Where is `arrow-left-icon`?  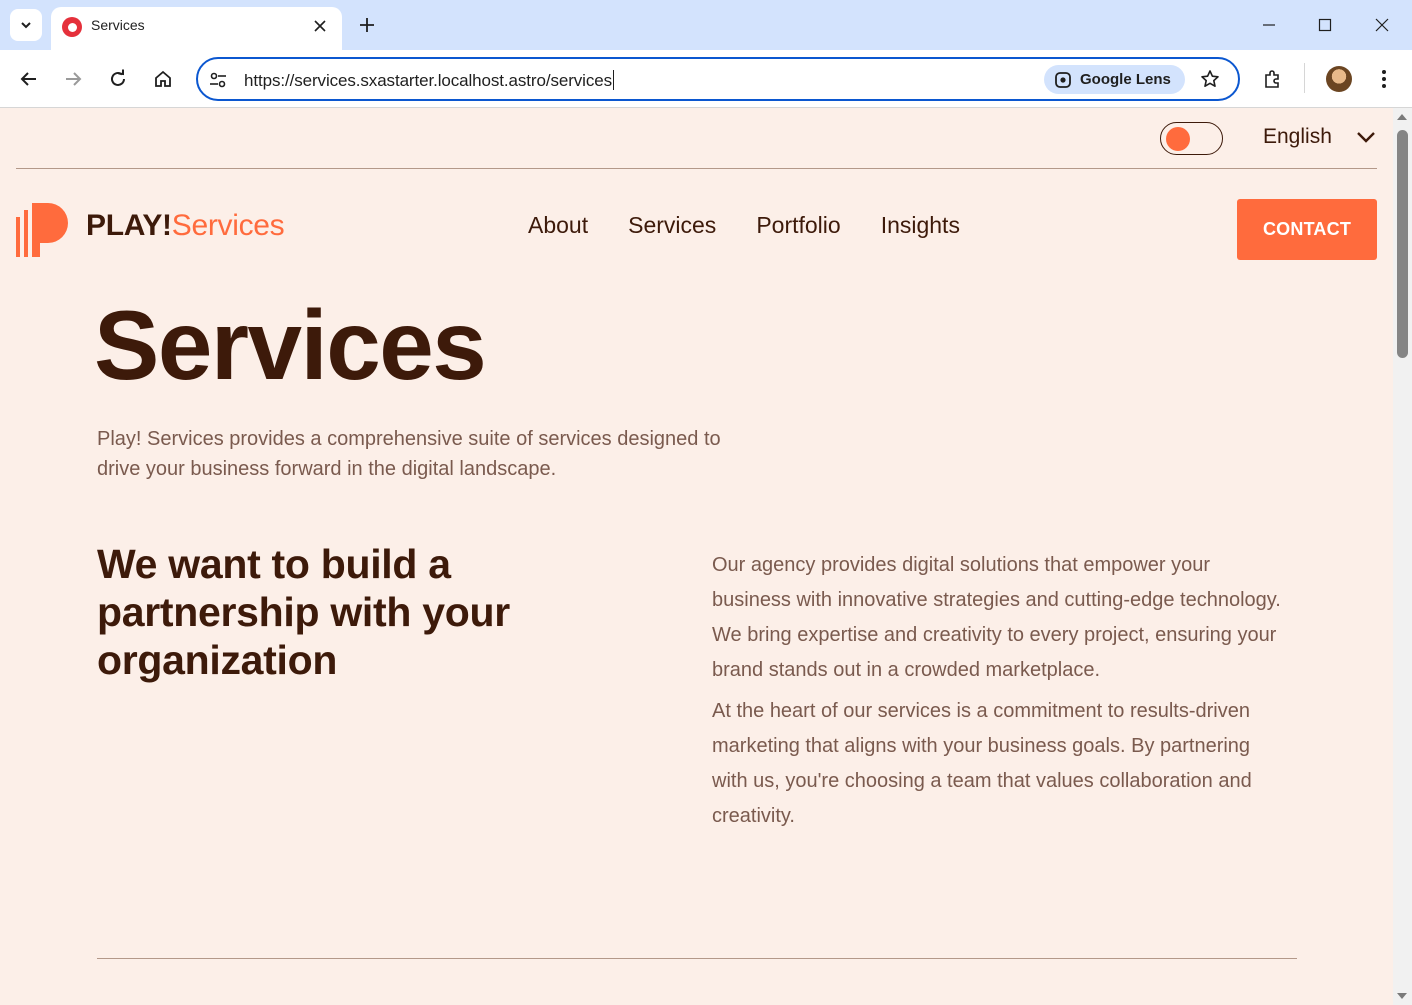
arrow-left-icon is located at coordinates (28, 79).